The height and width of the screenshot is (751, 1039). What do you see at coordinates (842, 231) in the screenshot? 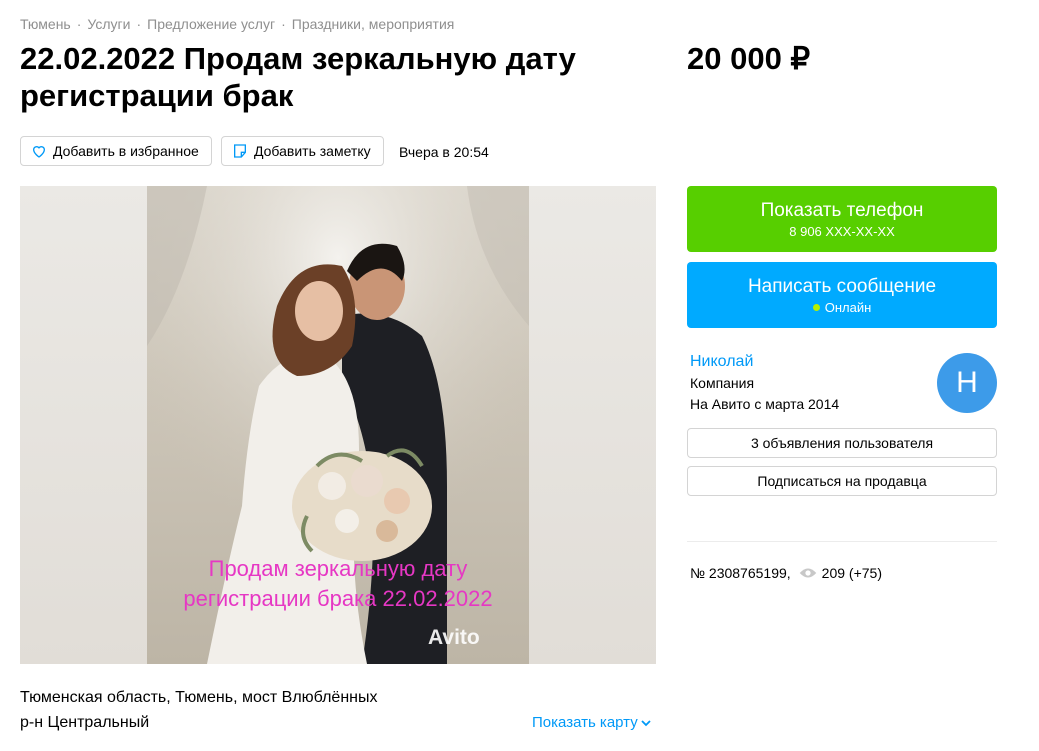
I see `masked-phone-number: 8 906 XXX-XX-XX` at bounding box center [842, 231].